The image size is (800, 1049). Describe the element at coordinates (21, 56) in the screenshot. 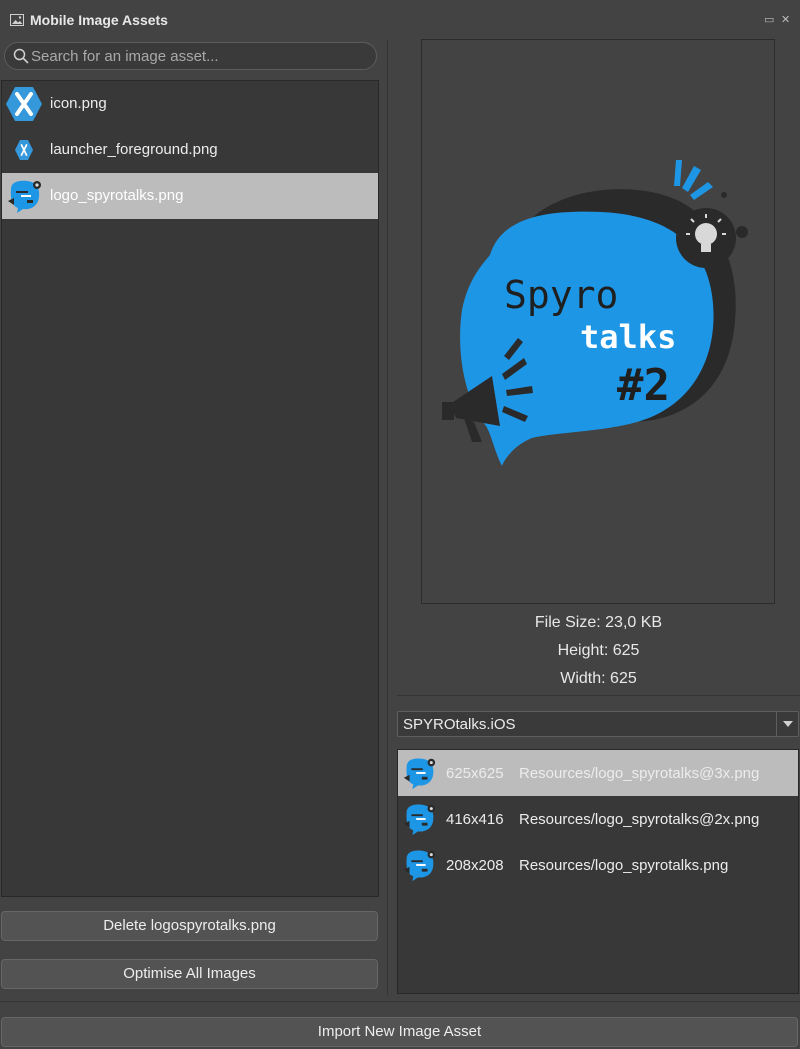

I see `search-icon` at that location.